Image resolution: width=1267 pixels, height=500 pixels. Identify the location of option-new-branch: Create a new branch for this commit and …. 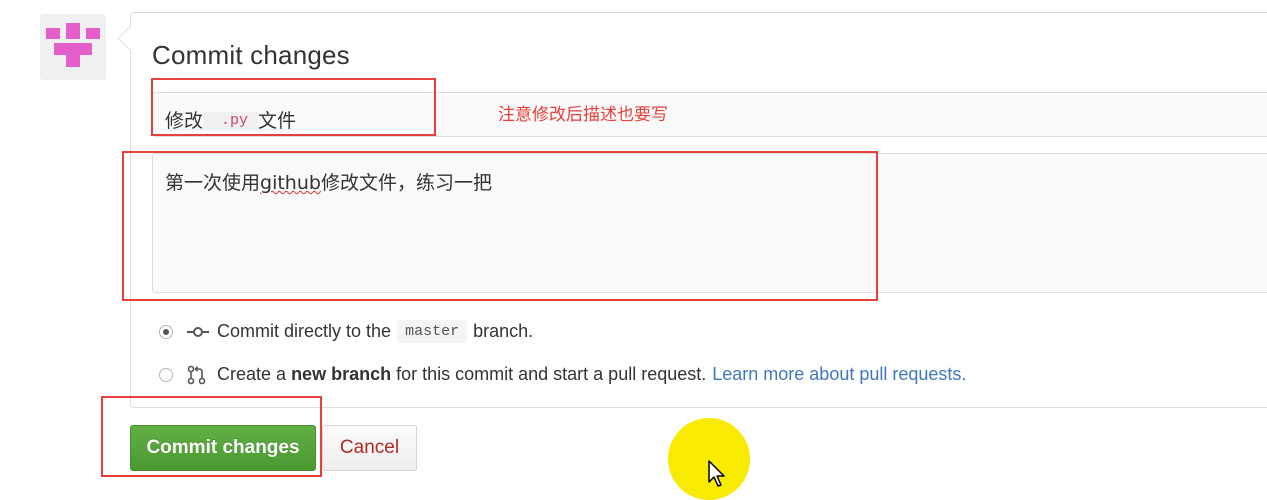
(562, 374).